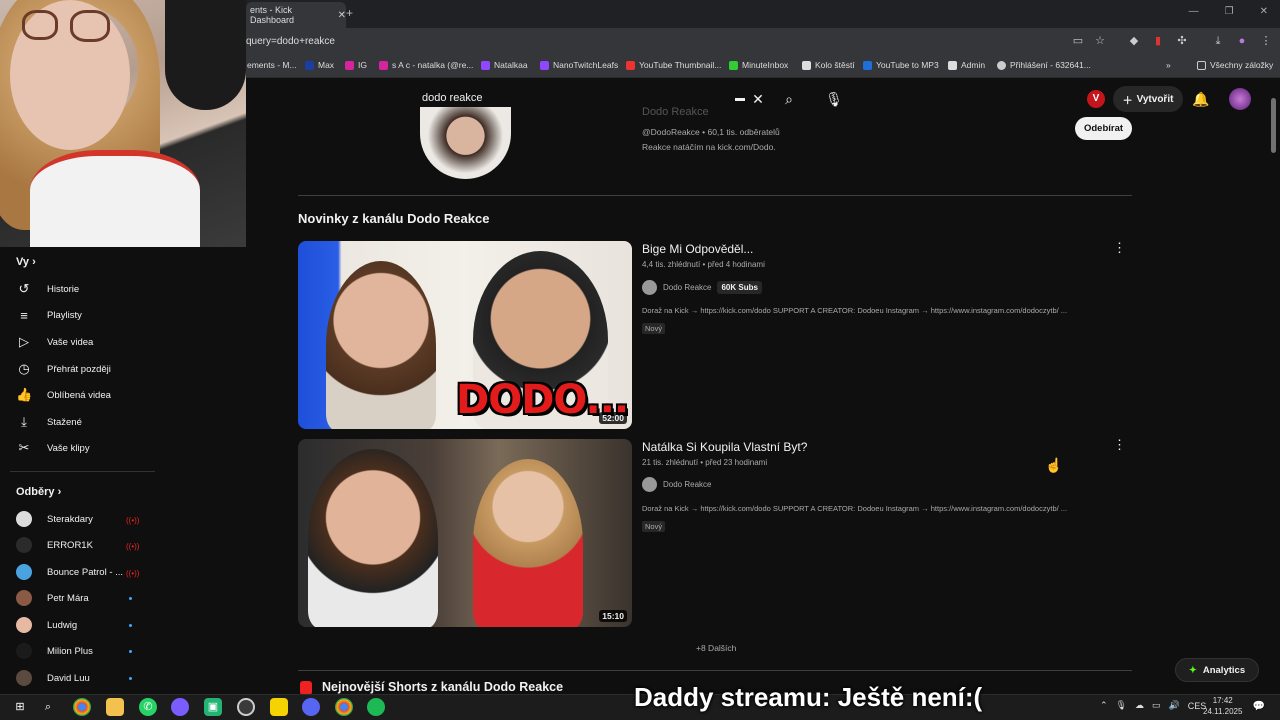 The height and width of the screenshot is (720, 1280). What do you see at coordinates (1078, 41) in the screenshot?
I see `install-app-icon: ▭` at bounding box center [1078, 41].